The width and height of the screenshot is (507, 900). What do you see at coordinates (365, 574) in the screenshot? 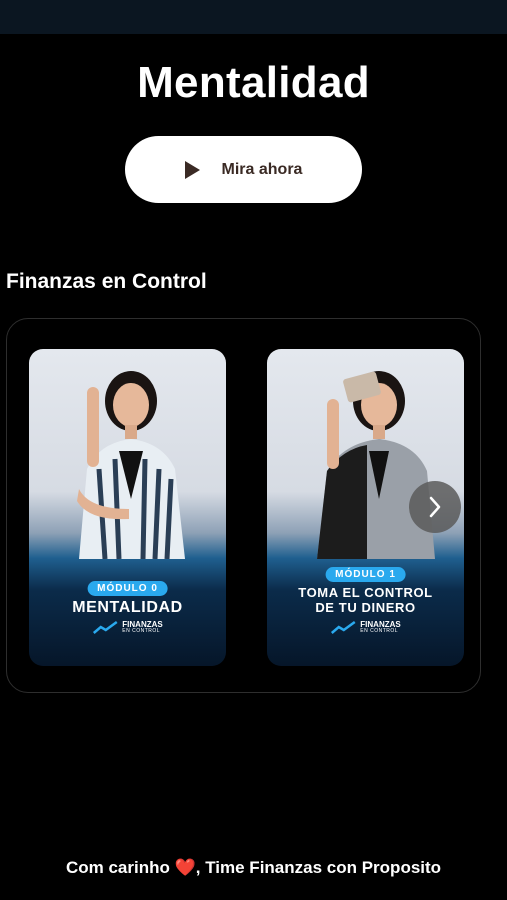
I see `module-badge: MÓDULO 1` at bounding box center [365, 574].